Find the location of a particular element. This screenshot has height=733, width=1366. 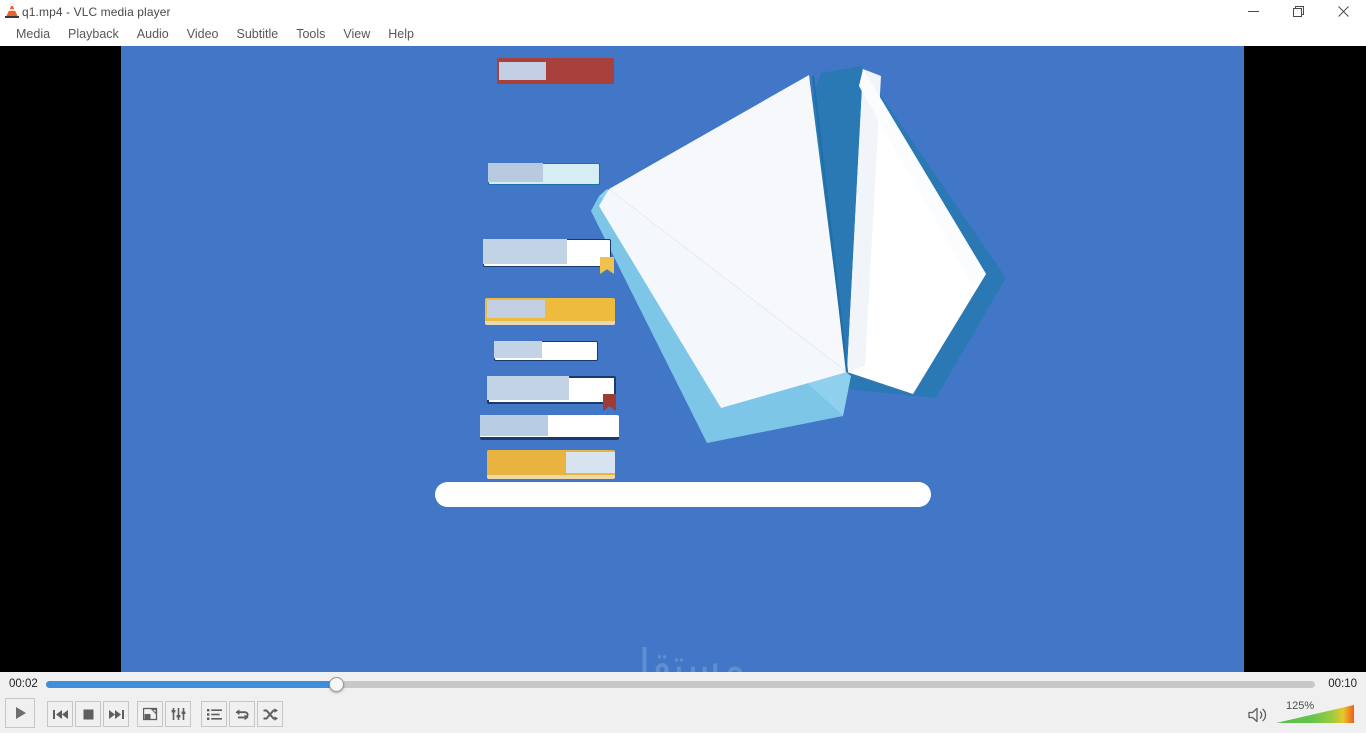

volume-slider is located at coordinates (1315, 715).